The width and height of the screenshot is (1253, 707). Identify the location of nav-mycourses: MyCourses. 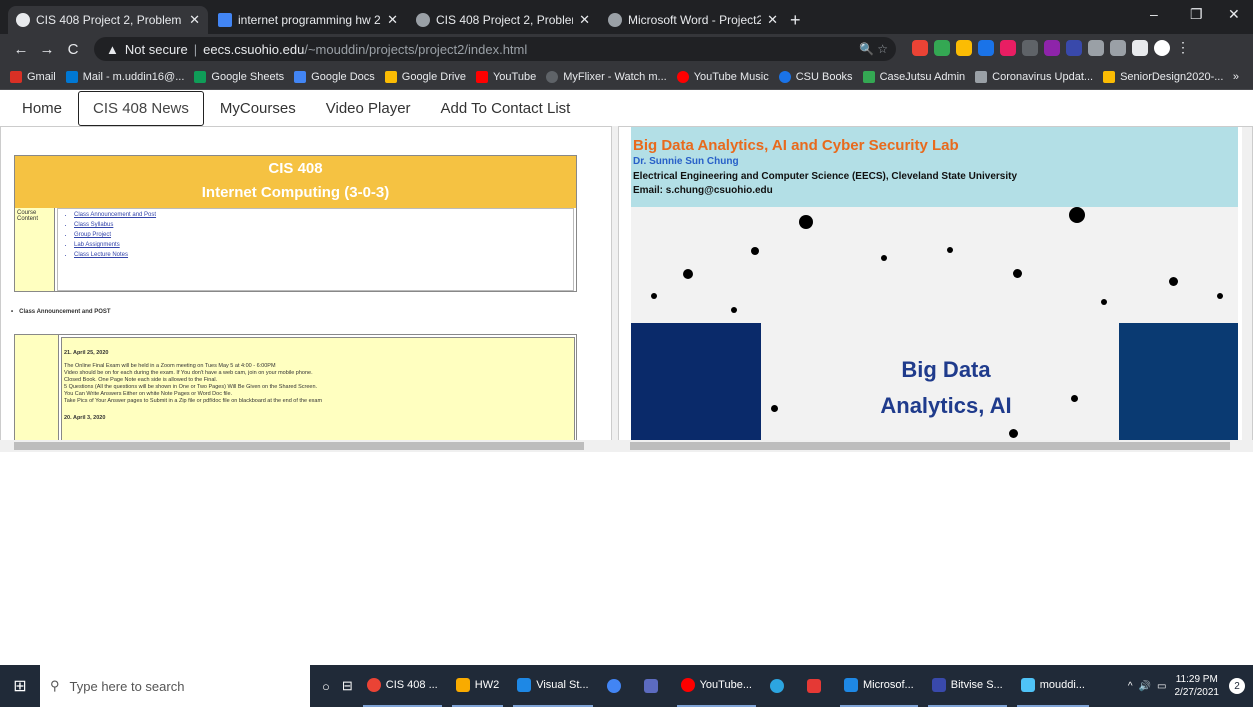
(258, 108).